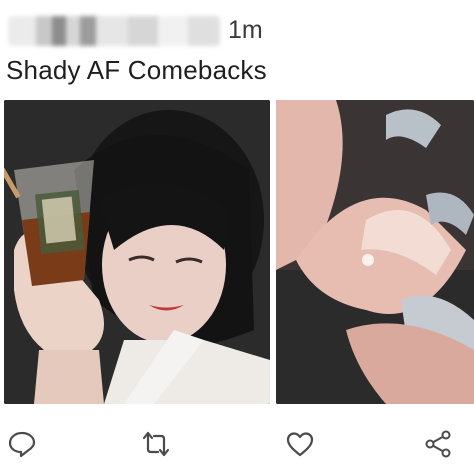 This screenshot has height=474, width=474. I want to click on reply-icon, so click(22, 444).